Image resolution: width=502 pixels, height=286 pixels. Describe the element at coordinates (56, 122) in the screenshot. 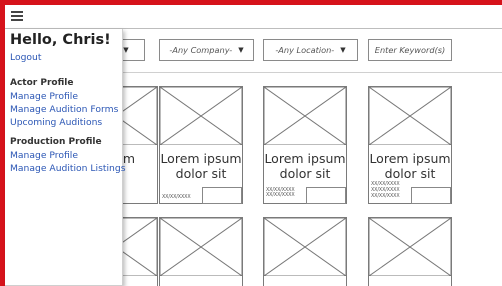

I see `upcoming-auditions-link: Upcoming Auditions` at that location.